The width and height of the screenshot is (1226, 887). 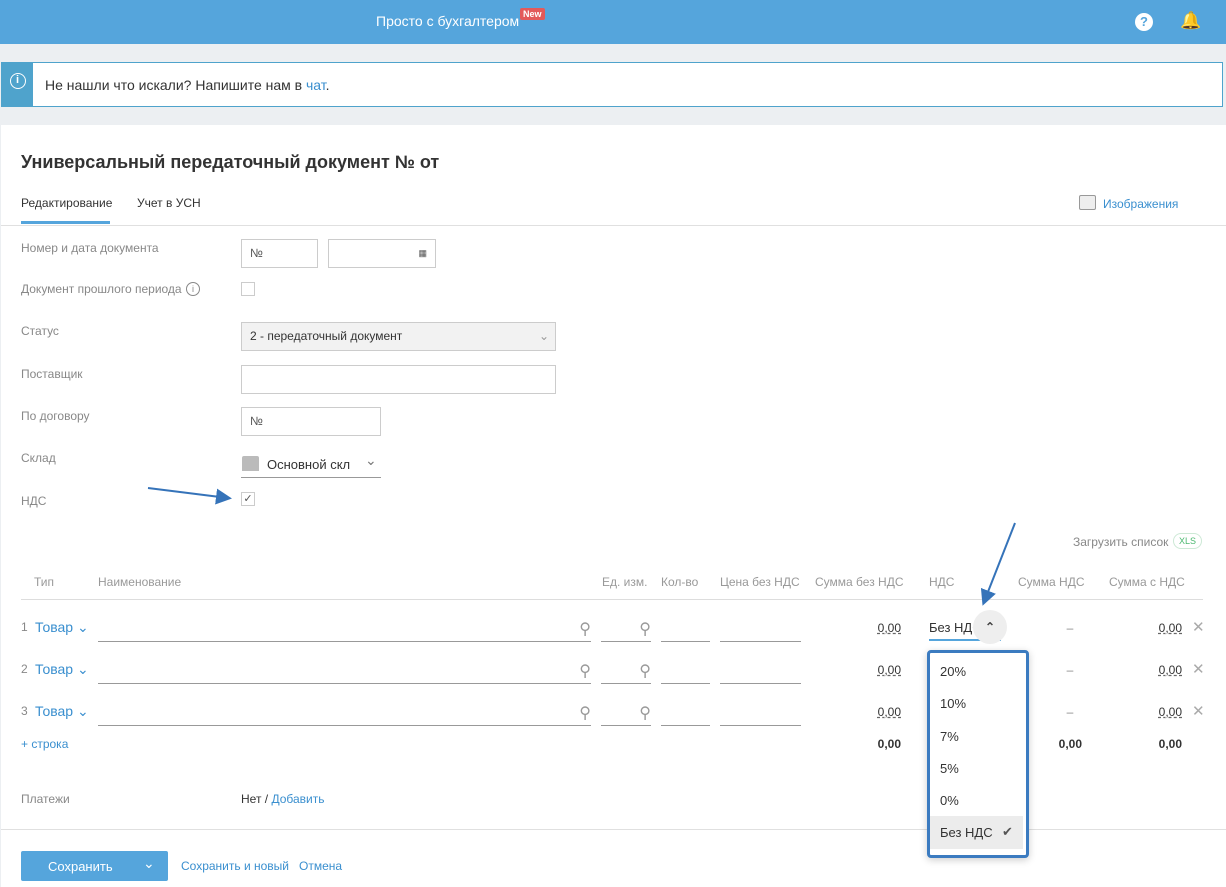 What do you see at coordinates (625, 582) in the screenshot?
I see `col-unit: Ед. изм.` at bounding box center [625, 582].